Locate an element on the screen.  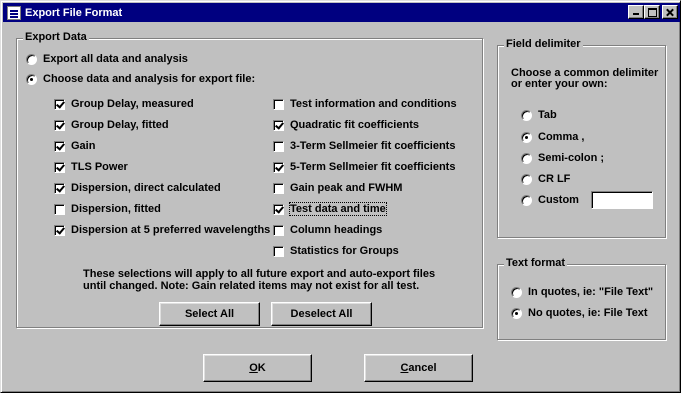
select-all-button: Select All is located at coordinates (209, 314).